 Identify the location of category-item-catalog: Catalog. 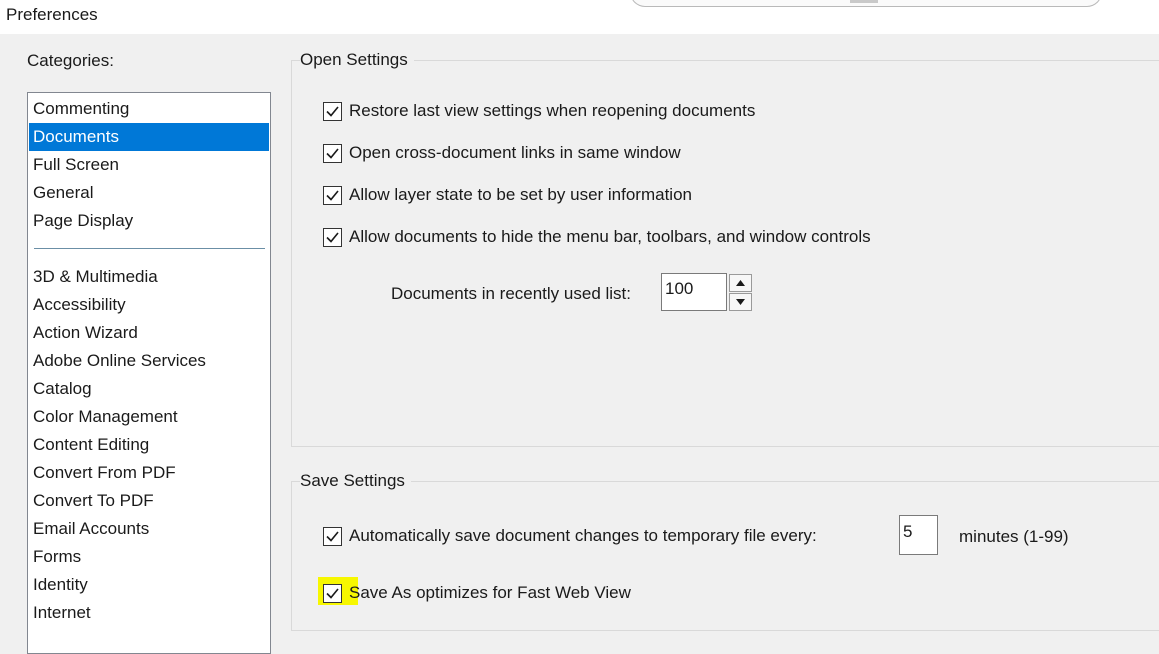
(149, 389).